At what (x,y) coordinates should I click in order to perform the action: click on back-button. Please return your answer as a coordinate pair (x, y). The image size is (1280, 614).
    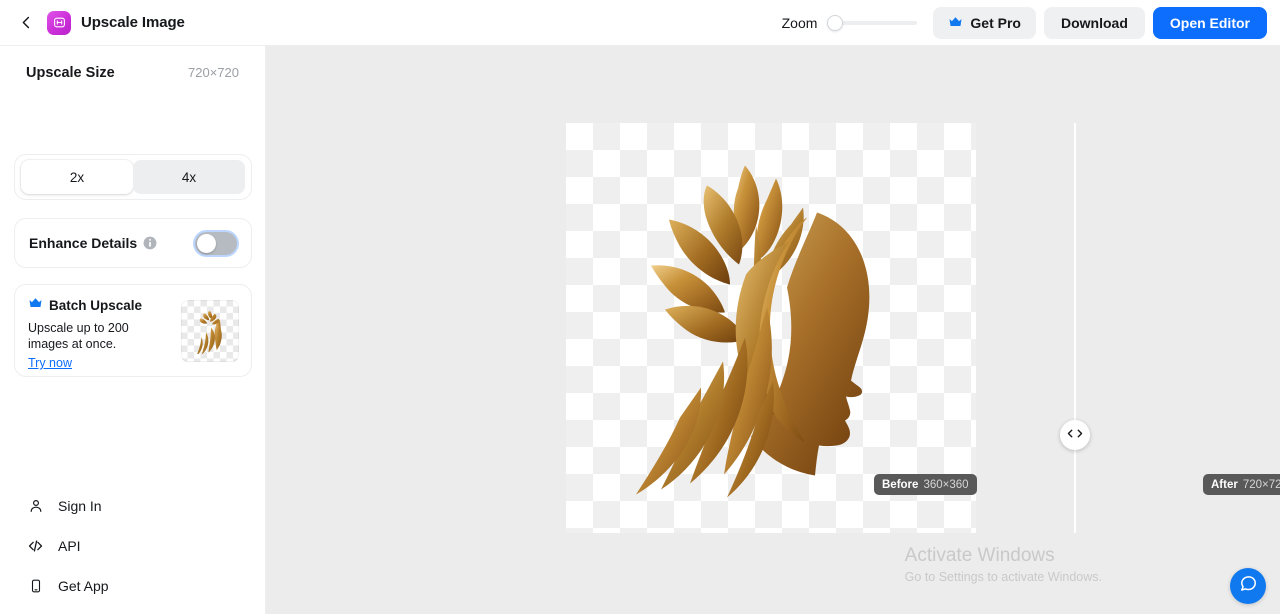
    Looking at the image, I should click on (26, 23).